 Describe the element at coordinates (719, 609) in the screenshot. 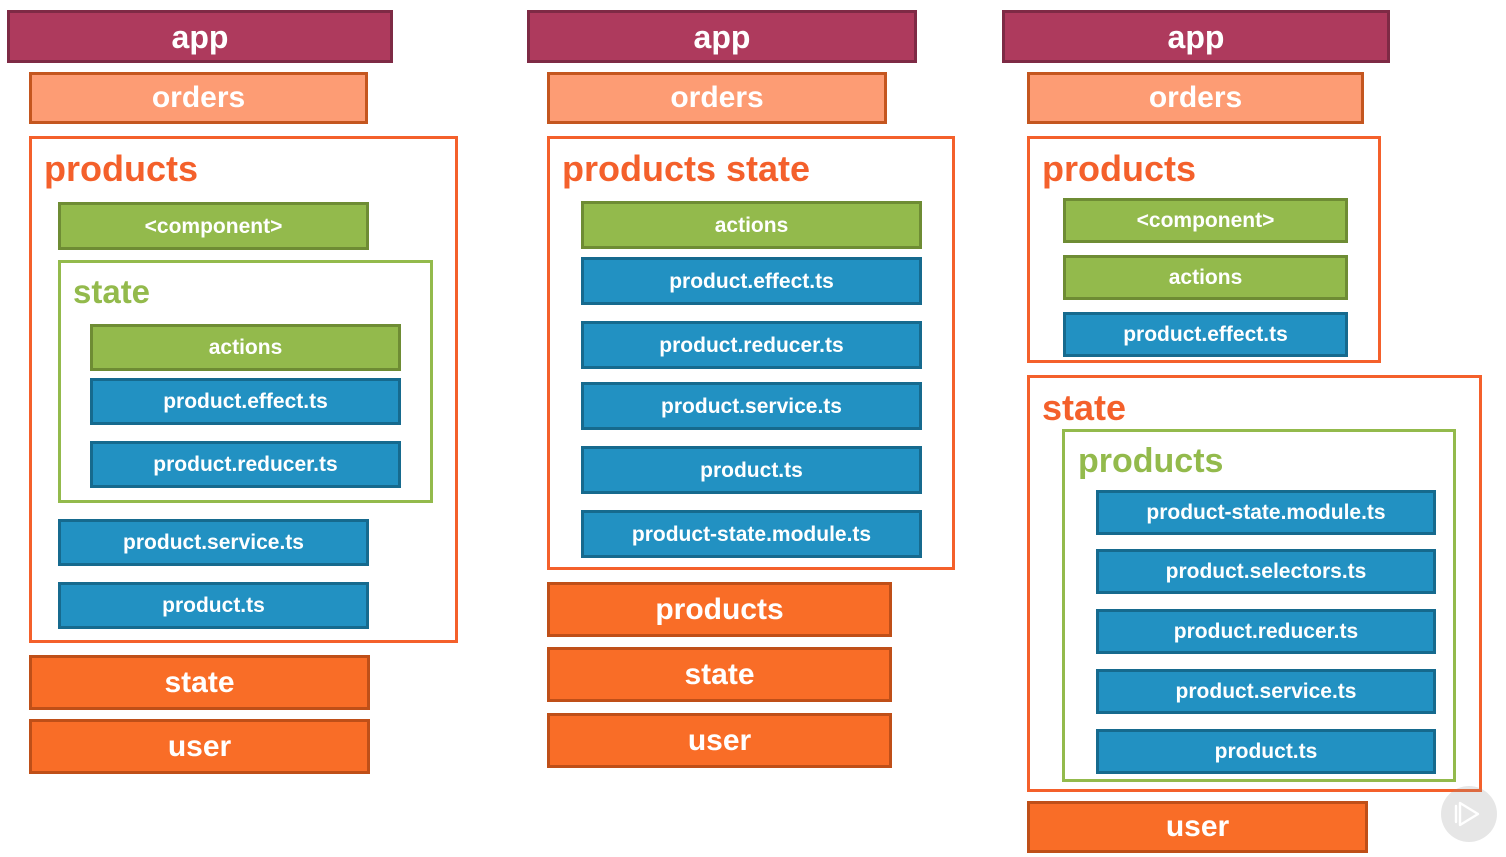

I see `col2-footer-products: products` at that location.